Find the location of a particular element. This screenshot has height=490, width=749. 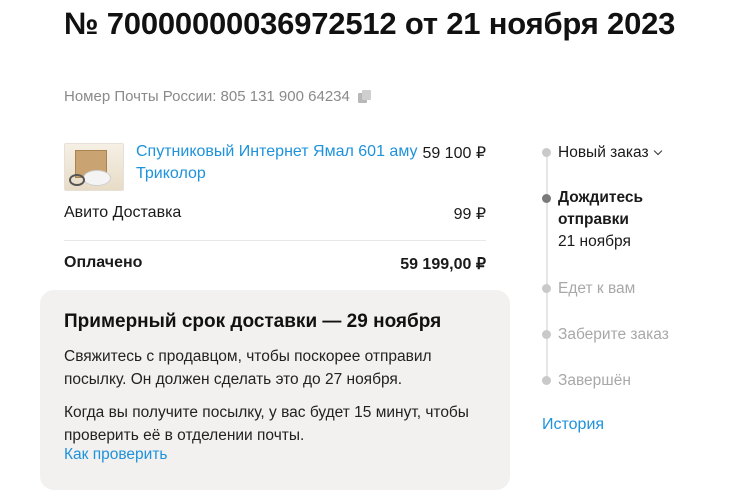

status-awaiting-shipment-date: 21 ноября is located at coordinates (594, 241).